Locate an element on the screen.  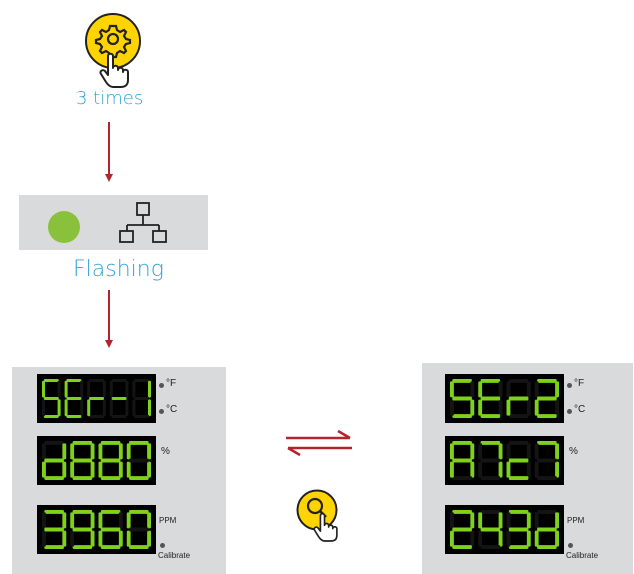
lcd-row-3-right: 243d is located at coordinates (504, 529).